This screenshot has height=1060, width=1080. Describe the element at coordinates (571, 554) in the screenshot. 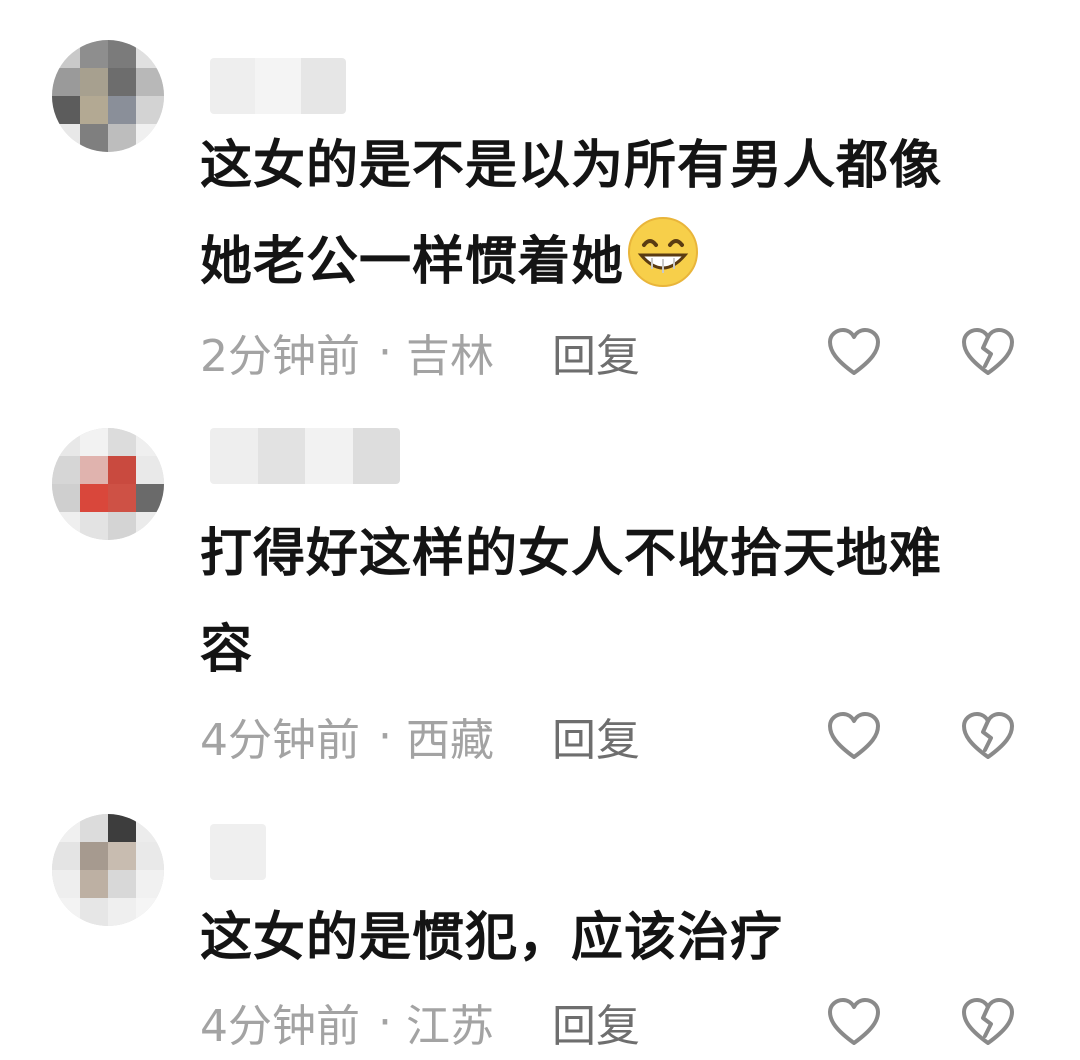

I see `comment-text-line: 打得好这样的女人不收拾天地难` at that location.